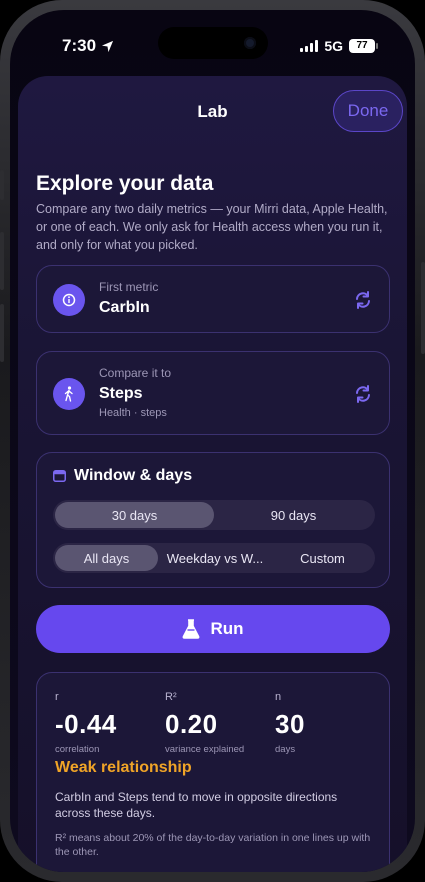 Image resolution: width=425 pixels, height=882 pixels. I want to click on flask-icon, so click(191, 629).